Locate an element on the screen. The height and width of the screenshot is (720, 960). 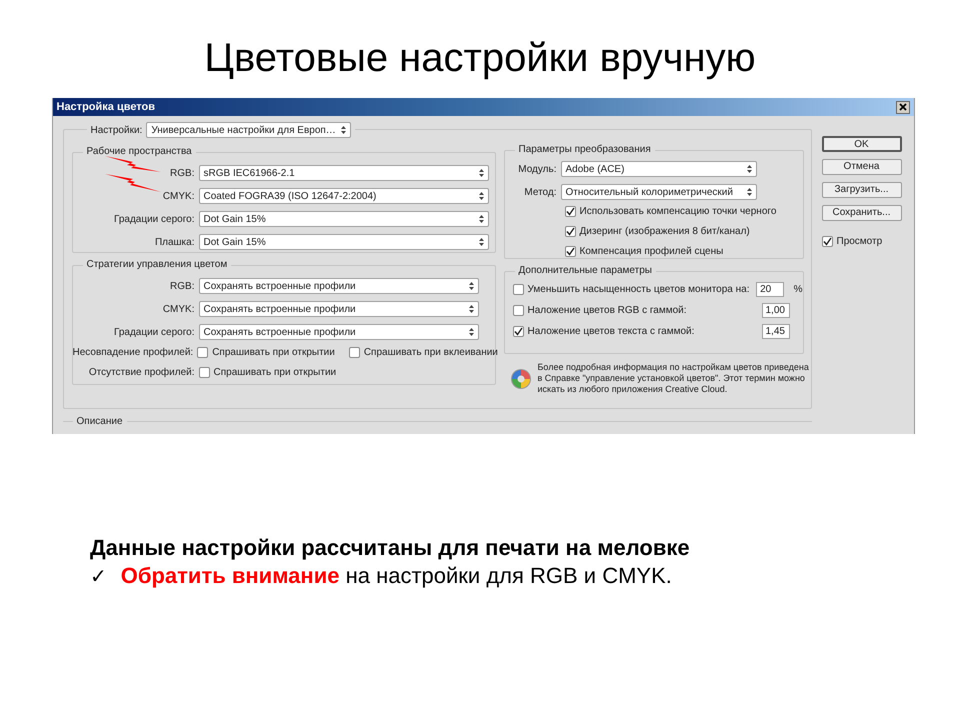
note-text: Обратить внимание на настройки для RGB и CMYK. is located at coordinates (396, 576).